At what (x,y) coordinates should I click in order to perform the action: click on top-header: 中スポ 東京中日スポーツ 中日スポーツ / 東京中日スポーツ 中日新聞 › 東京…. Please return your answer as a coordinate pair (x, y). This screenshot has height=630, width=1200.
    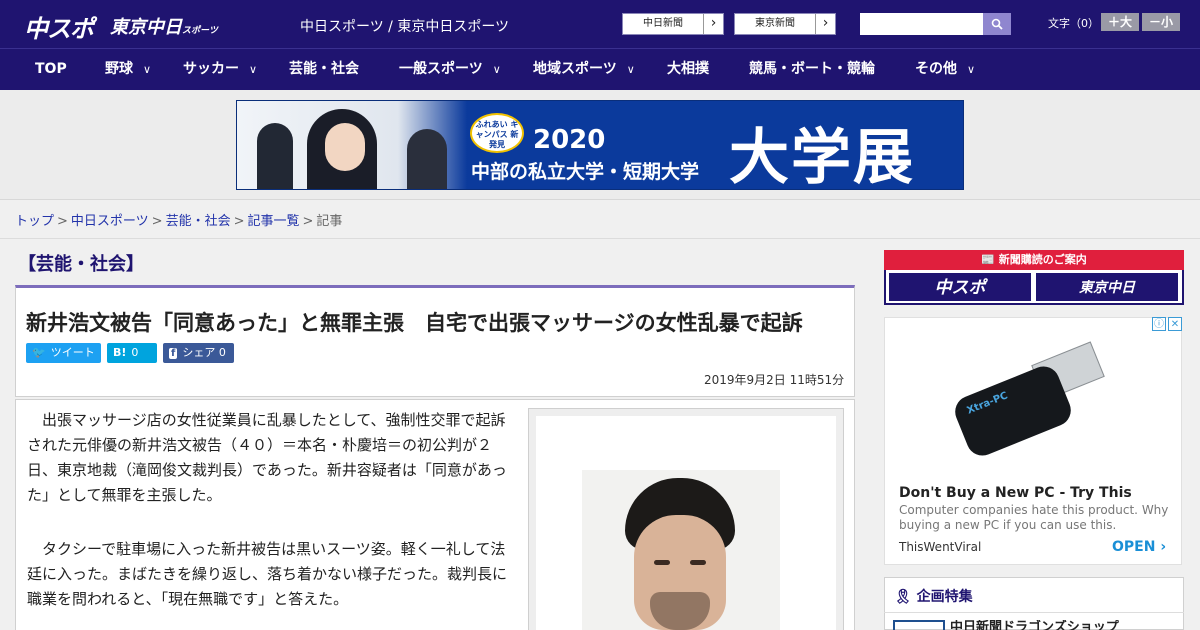
    Looking at the image, I should click on (600, 24).